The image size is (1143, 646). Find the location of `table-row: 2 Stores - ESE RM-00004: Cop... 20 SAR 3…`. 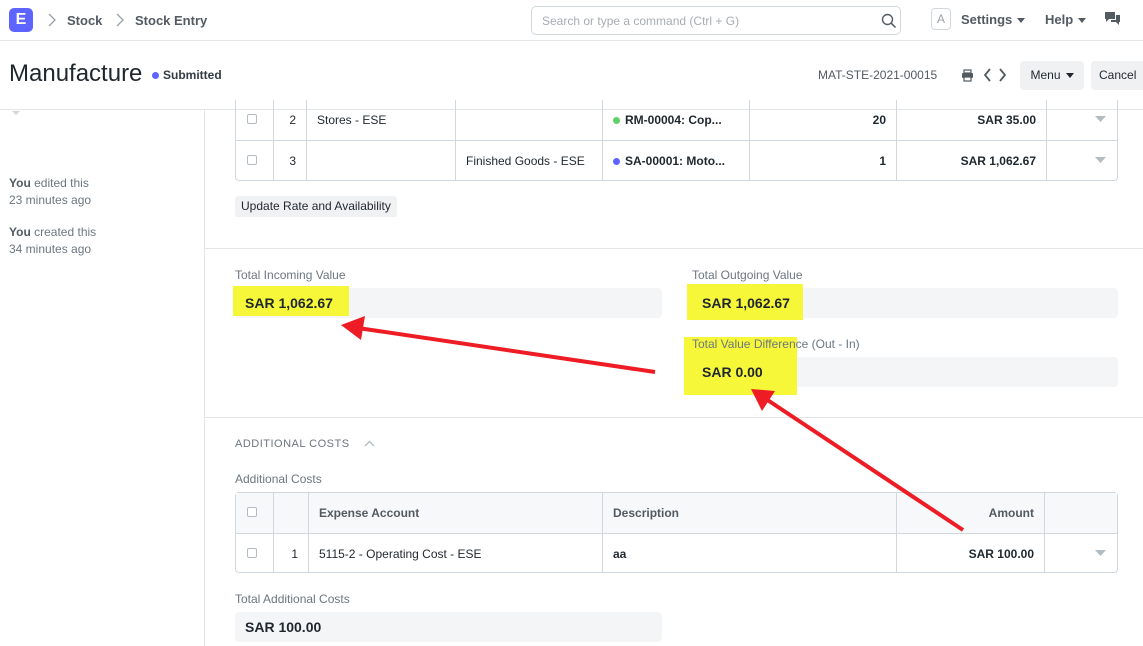

table-row: 2 Stores - ESE RM-00004: Cop... 20 SAR 3… is located at coordinates (676, 120).